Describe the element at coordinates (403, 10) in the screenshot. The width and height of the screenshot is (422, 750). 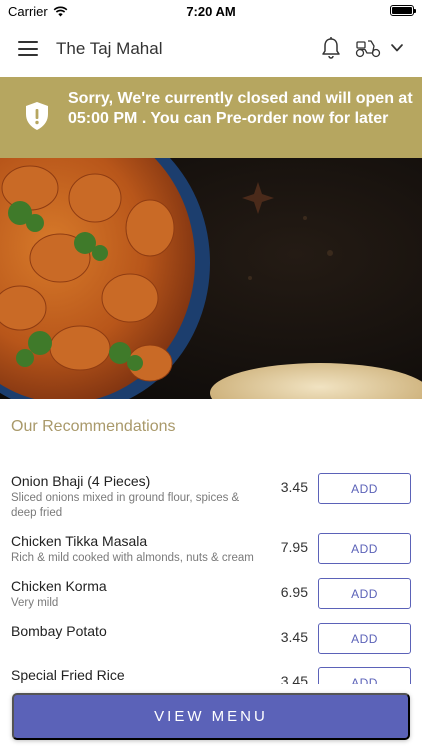
I see `battery-icon` at that location.